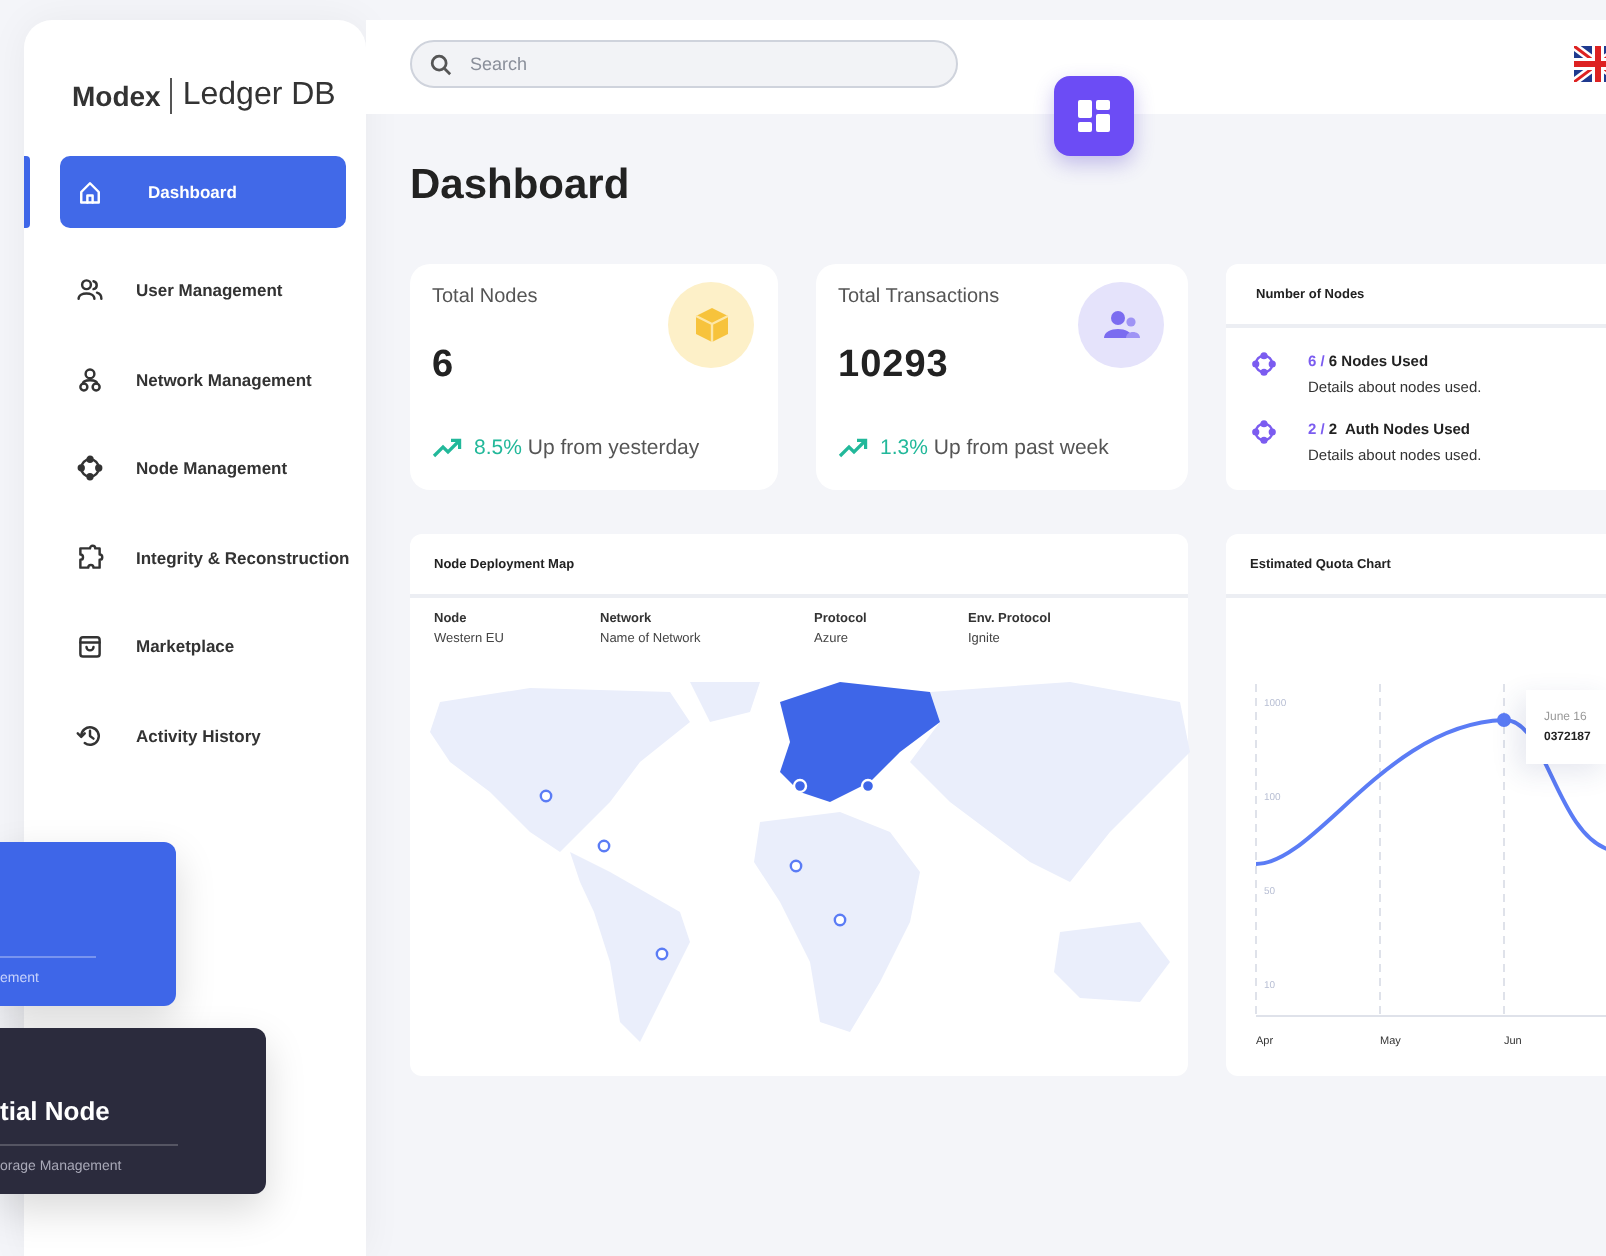  I want to click on users-icon, so click(90, 290).